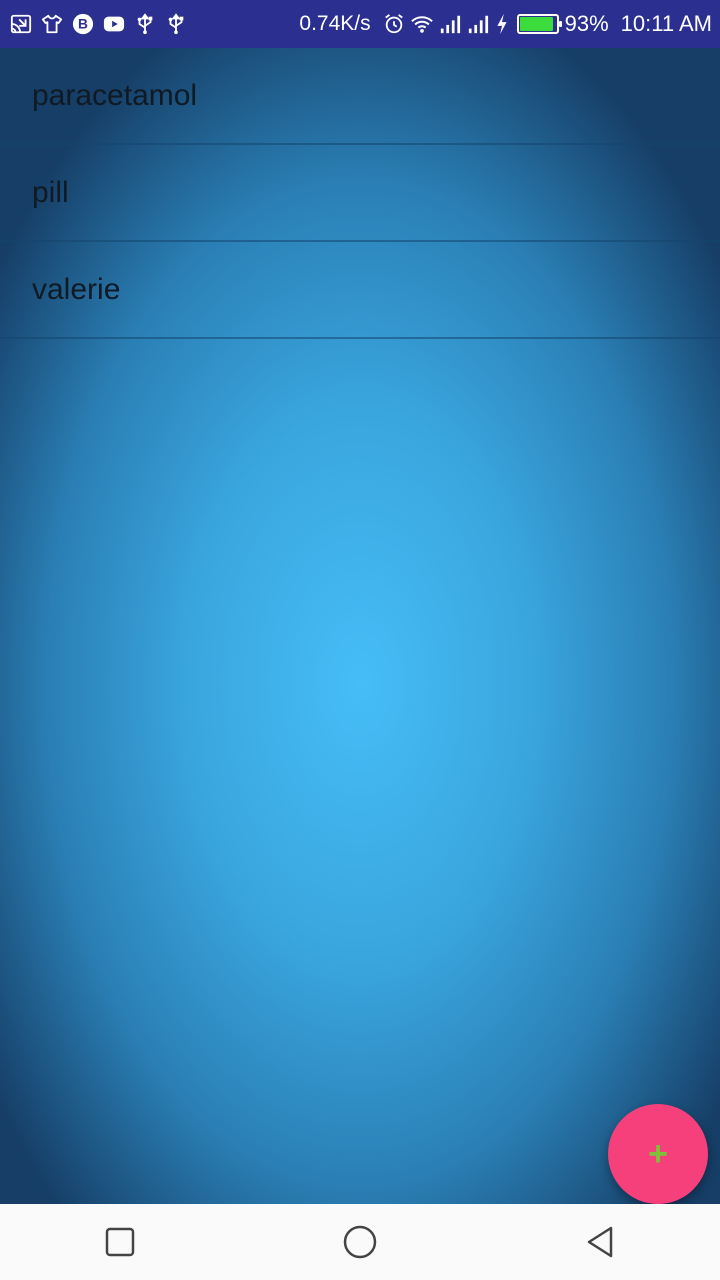 The image size is (720, 1280). Describe the element at coordinates (502, 24) in the screenshot. I see `charging-icon` at that location.